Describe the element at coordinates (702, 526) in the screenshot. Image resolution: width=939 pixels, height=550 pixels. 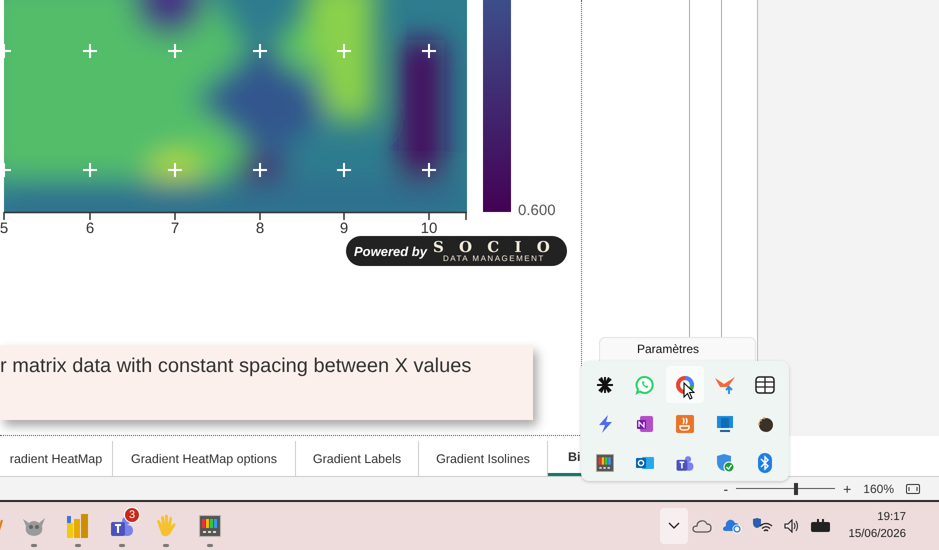
I see `cloud-icon` at that location.